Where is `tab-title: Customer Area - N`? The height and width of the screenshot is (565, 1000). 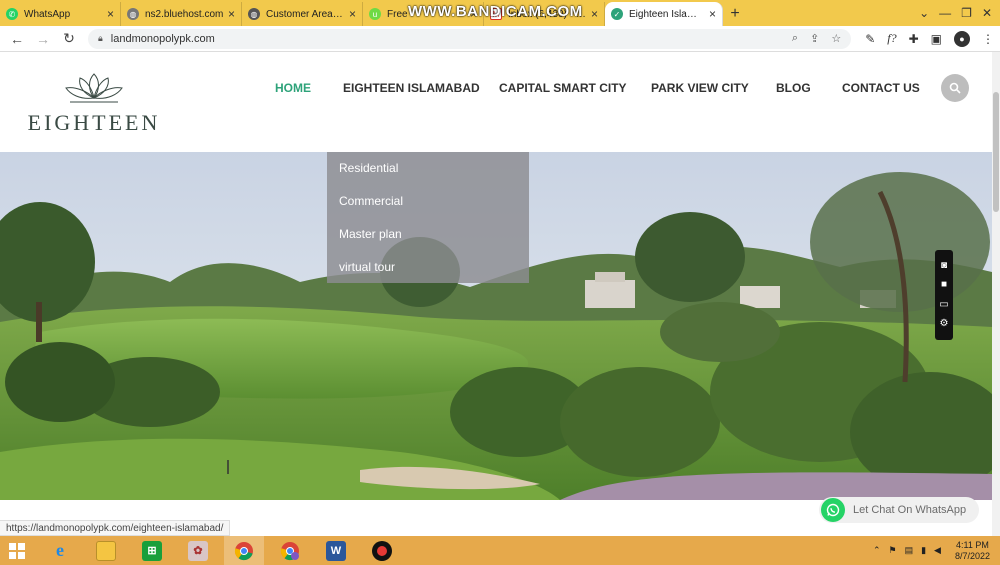
tab-title: Customer Area - N is located at coordinates (305, 14).